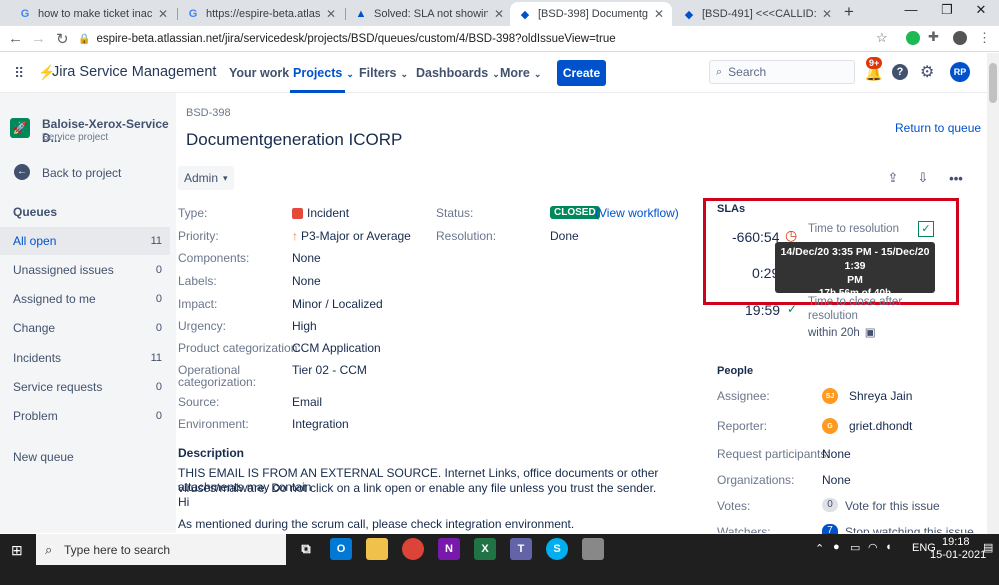 The height and width of the screenshot is (585, 999). Describe the element at coordinates (927, 72) in the screenshot. I see `gear-icon: ⚙` at that location.